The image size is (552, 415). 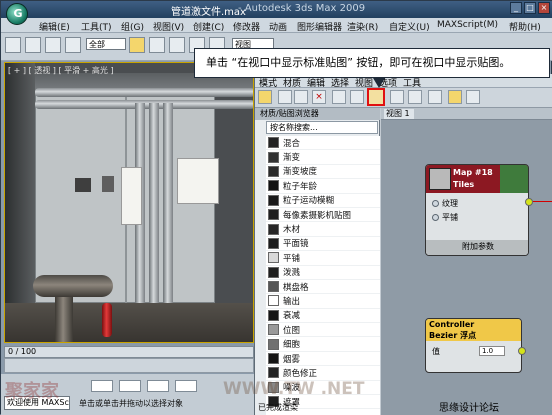 I want to click on node-rollout: 附加参数, so click(x=477, y=247).